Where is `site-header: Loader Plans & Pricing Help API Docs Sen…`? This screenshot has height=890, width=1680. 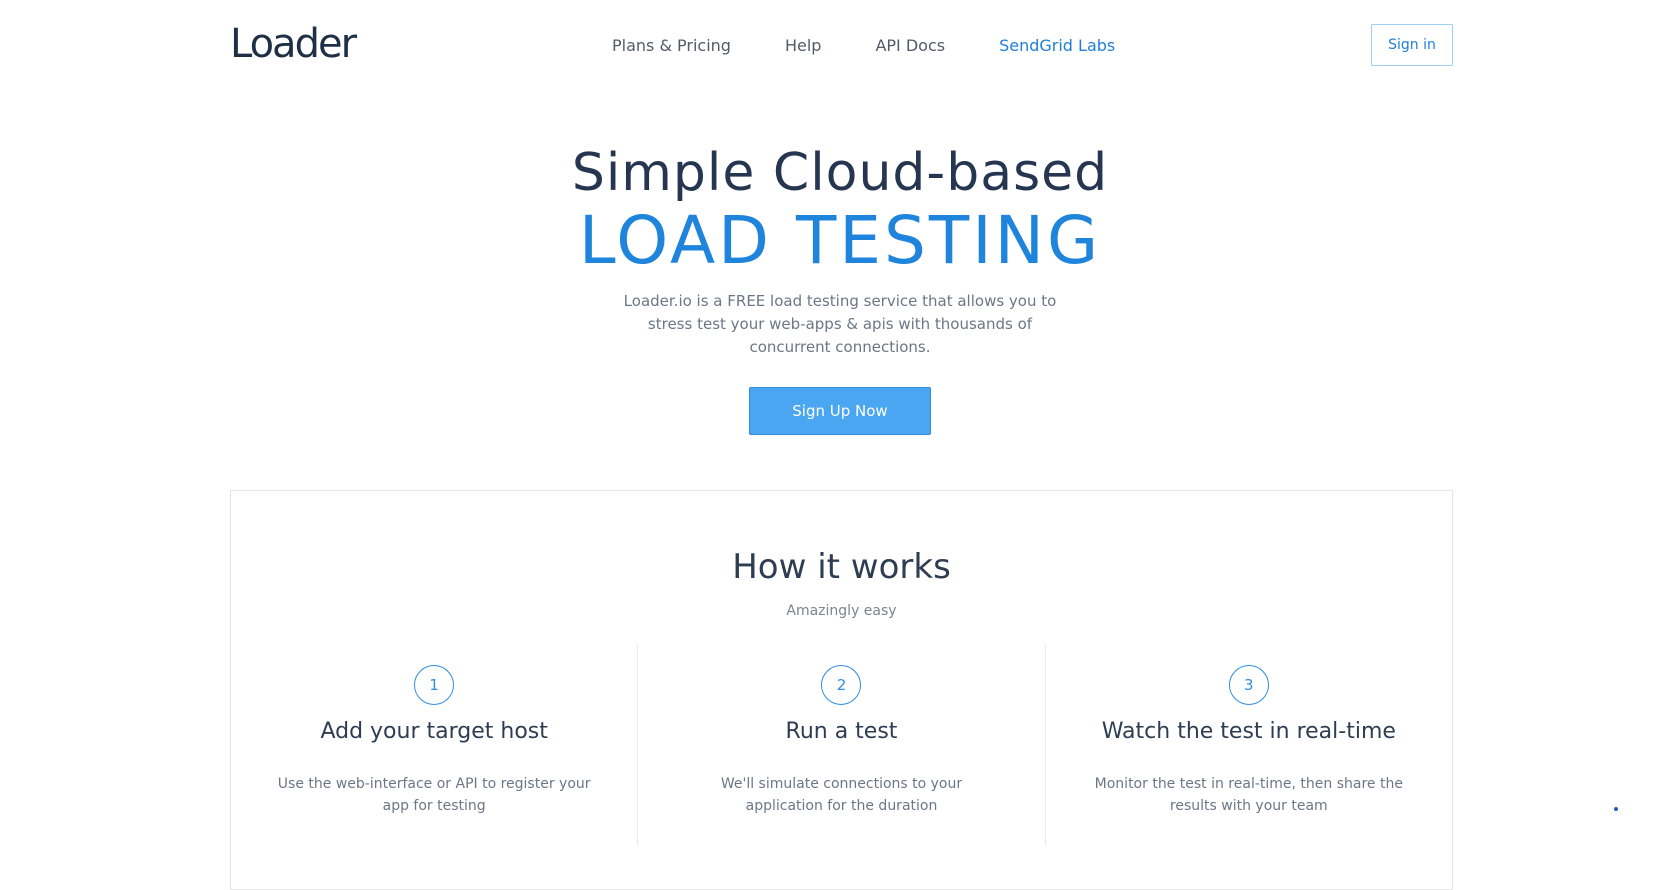 site-header: Loader Plans & Pricing Help API Docs Sen… is located at coordinates (840, 46).